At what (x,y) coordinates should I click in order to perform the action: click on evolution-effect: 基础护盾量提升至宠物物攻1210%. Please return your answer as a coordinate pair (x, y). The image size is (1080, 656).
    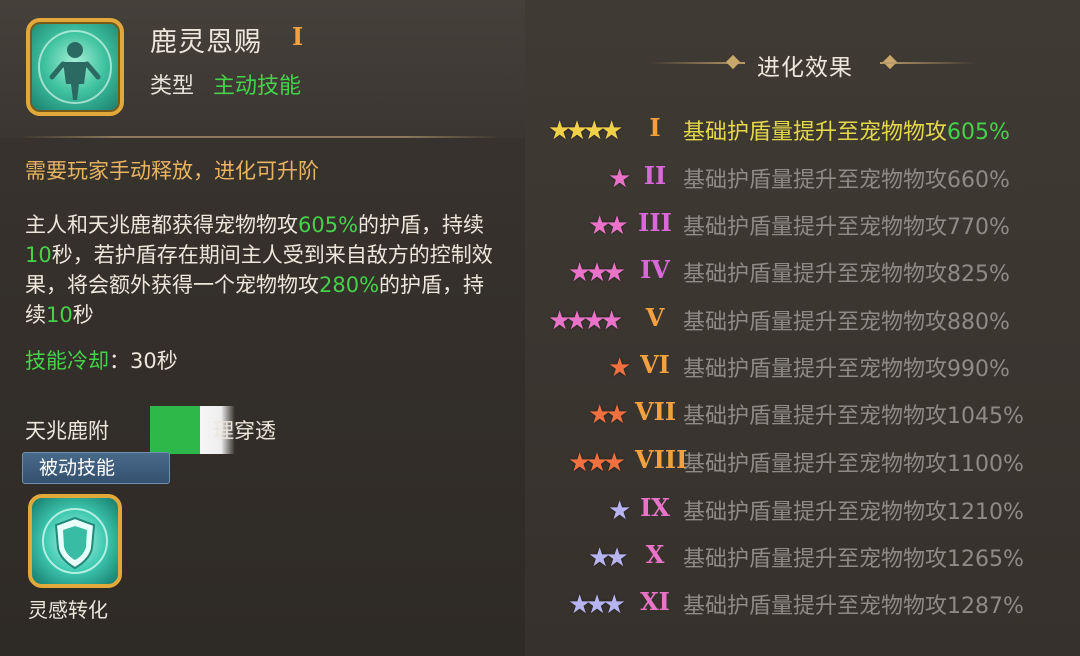
    Looking at the image, I should click on (853, 510).